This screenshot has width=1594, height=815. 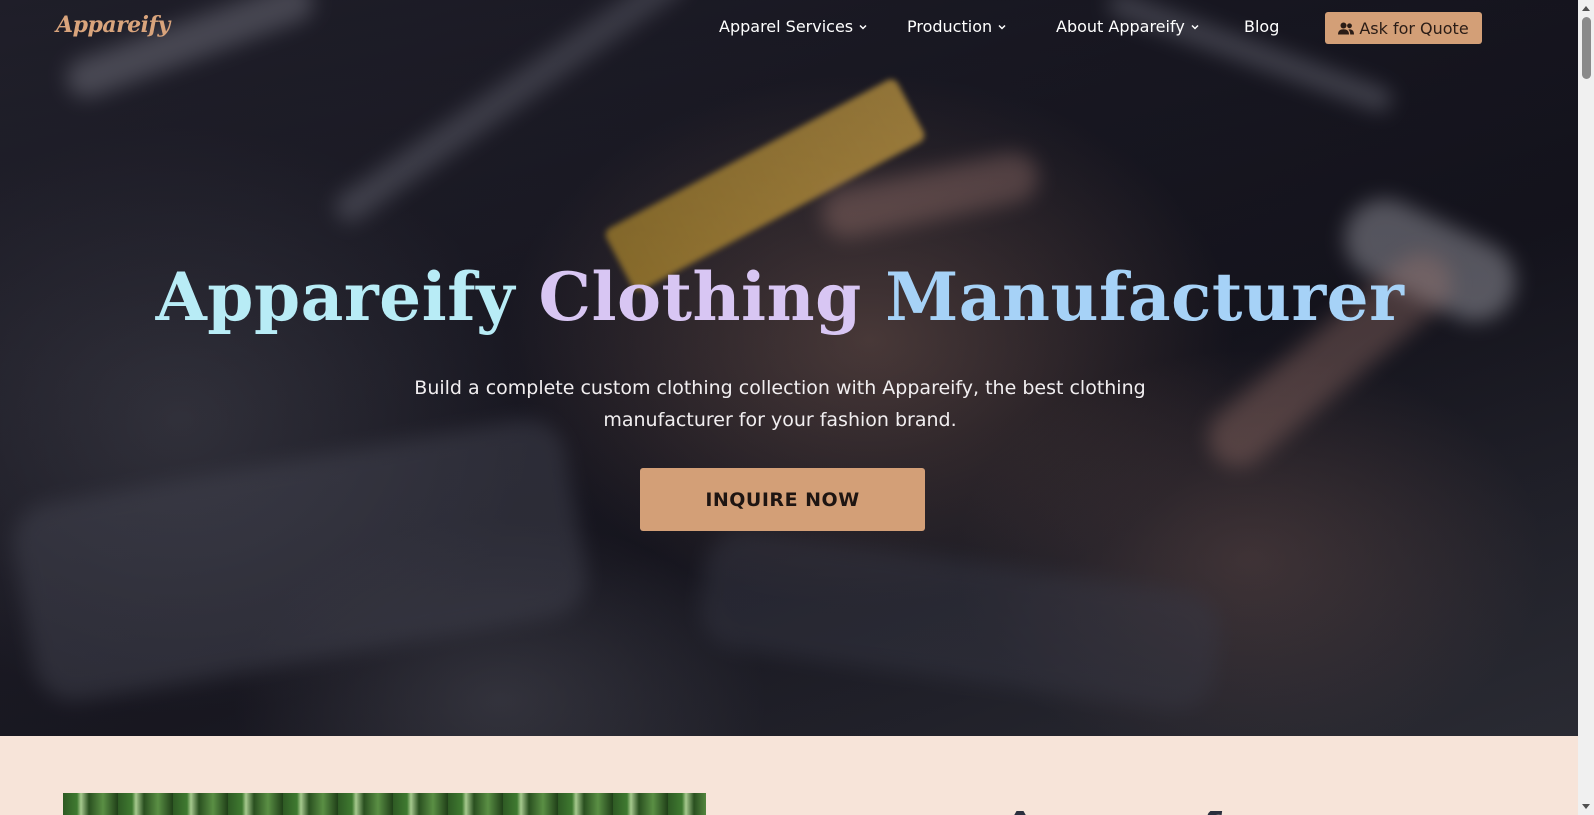 What do you see at coordinates (1118, 809) in the screenshot?
I see `intro-heading-glyphs` at bounding box center [1118, 809].